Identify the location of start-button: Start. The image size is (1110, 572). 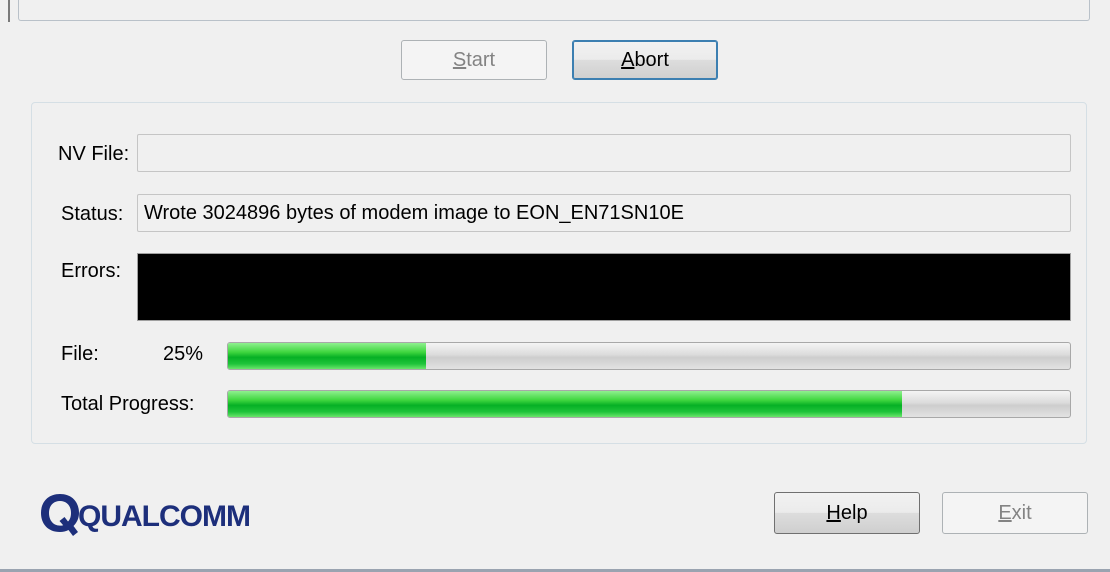
(474, 60).